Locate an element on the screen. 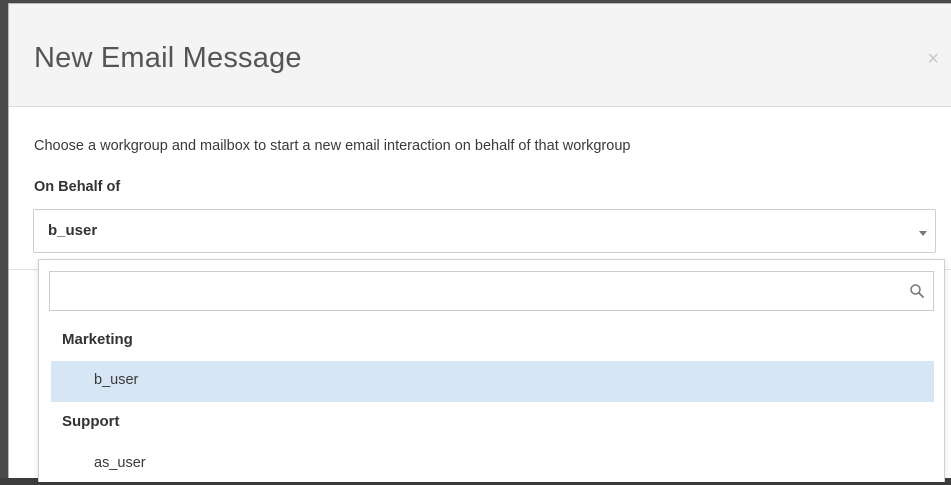  group-label-support: Support is located at coordinates (91, 421).